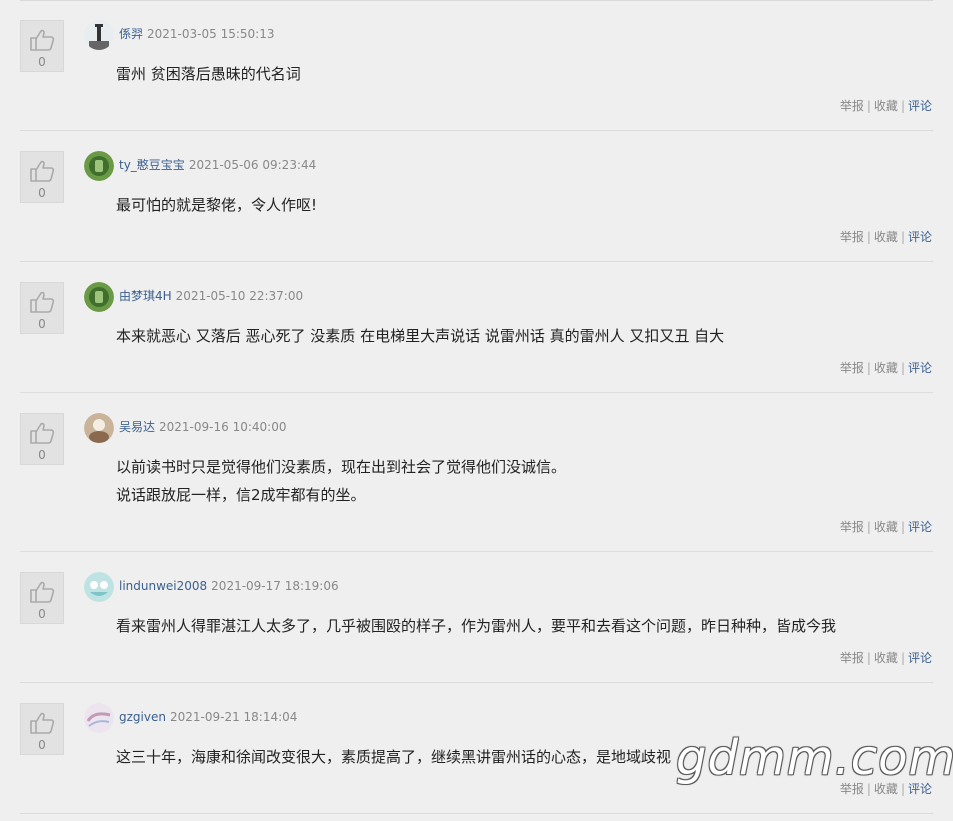 This screenshot has width=953, height=821. Describe the element at coordinates (137, 427) in the screenshot. I see `username-link: 吴易达` at that location.